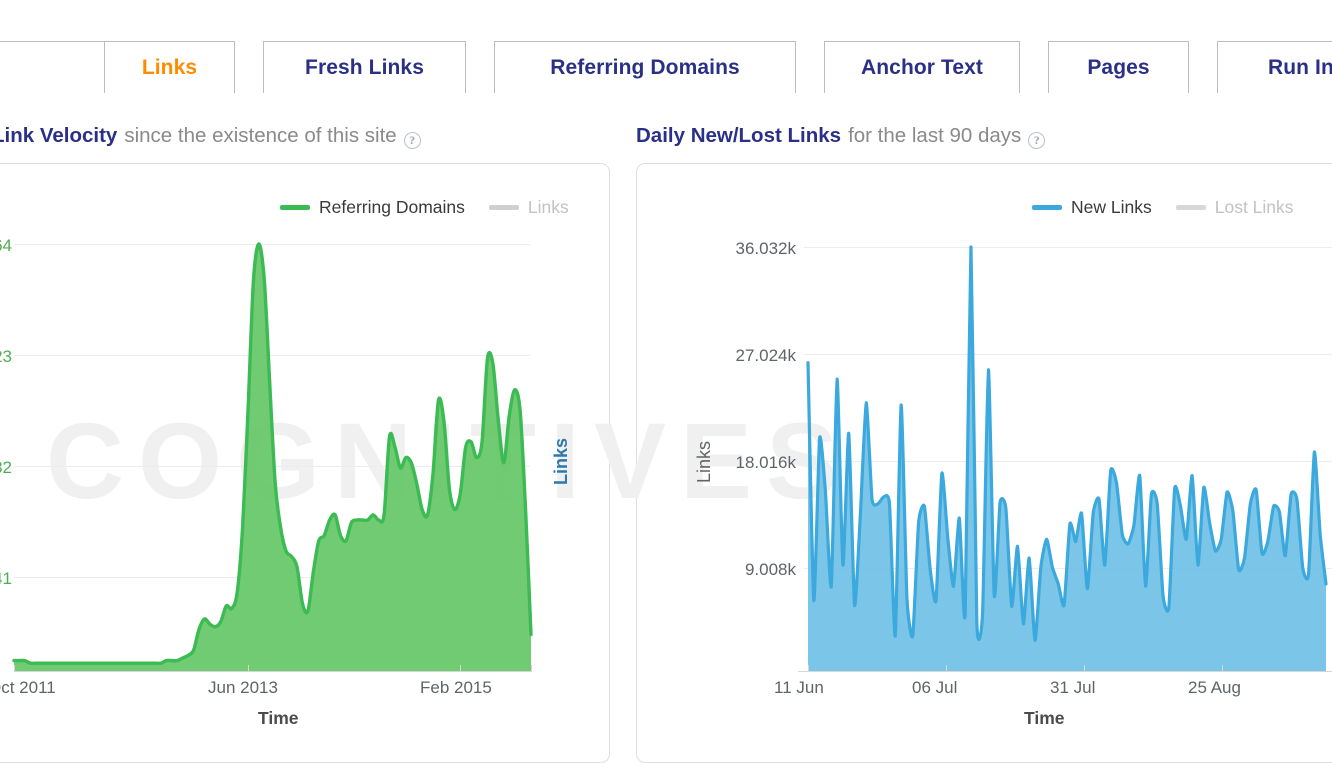  I want to click on x-tick-11-jun: 11 Jun, so click(799, 687).